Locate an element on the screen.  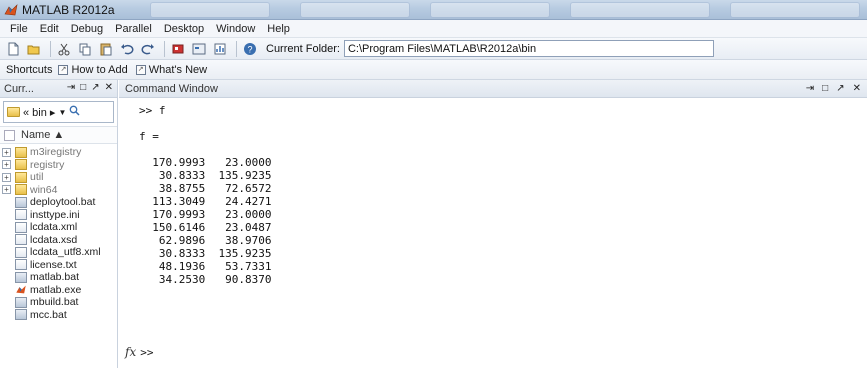
file-list-item: + registry is located at coordinates (58, 165).